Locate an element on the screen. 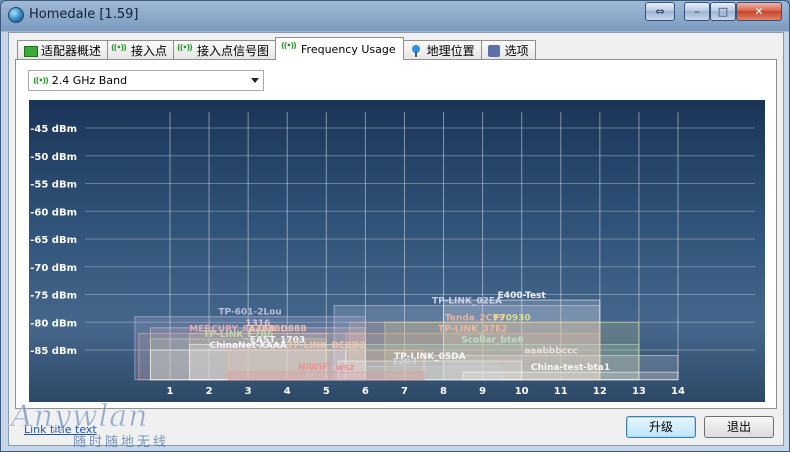  y-tick-label: -55 dBm is located at coordinates (53, 185).